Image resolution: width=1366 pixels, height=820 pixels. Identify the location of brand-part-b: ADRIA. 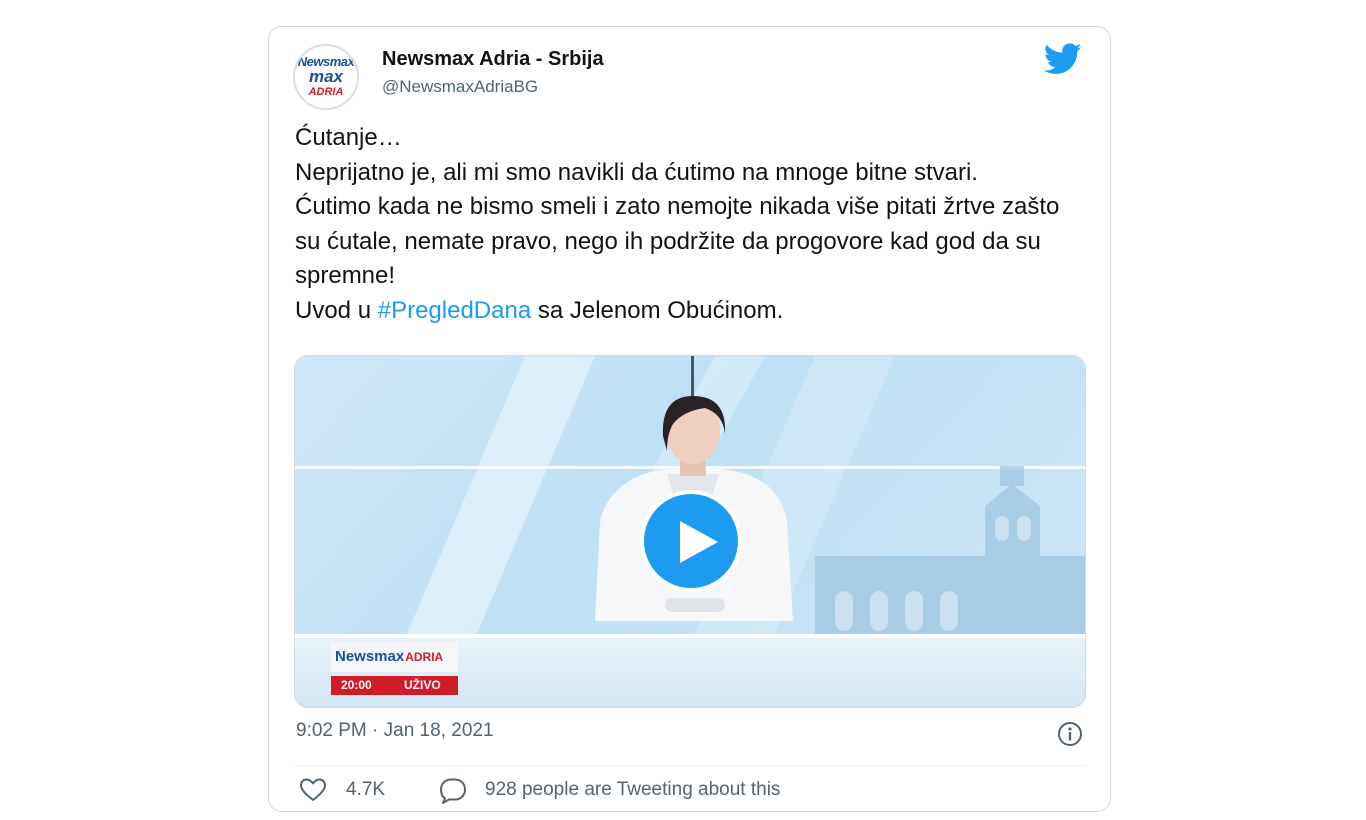
(424, 657).